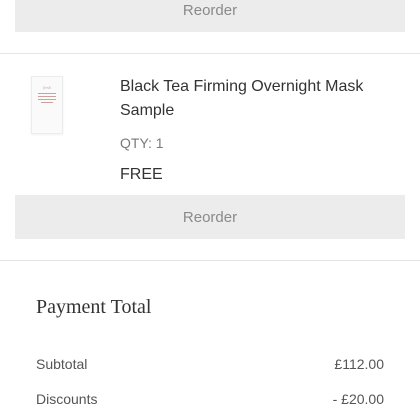 The height and width of the screenshot is (420, 420). I want to click on product-thumbnail-icon: fresh, so click(47, 105).